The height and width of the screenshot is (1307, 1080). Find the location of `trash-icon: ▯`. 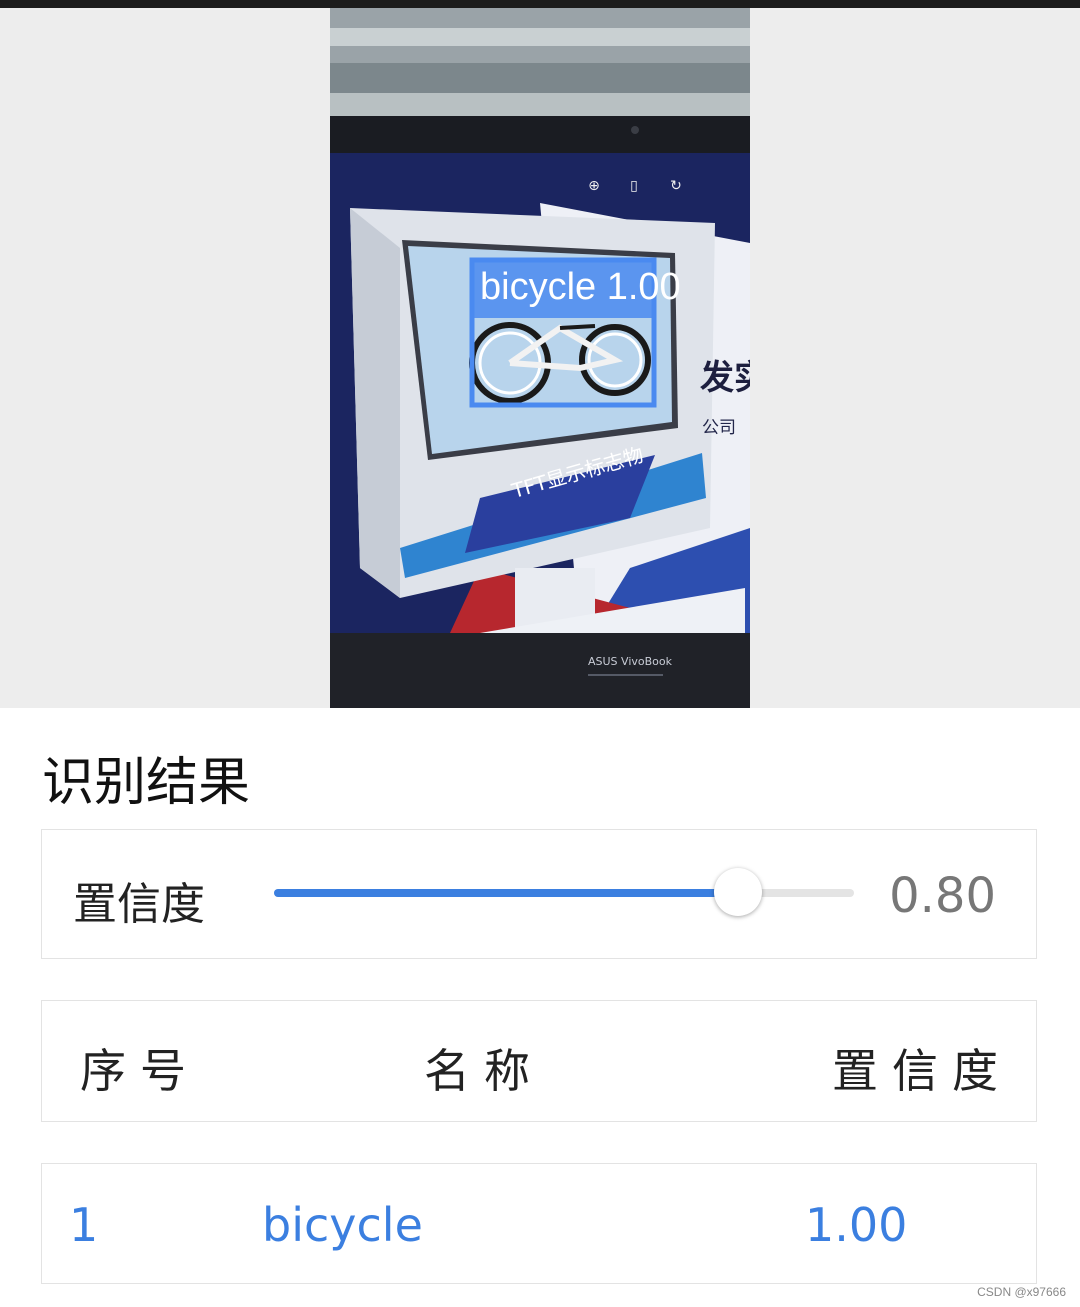

trash-icon: ▯ is located at coordinates (634, 186).